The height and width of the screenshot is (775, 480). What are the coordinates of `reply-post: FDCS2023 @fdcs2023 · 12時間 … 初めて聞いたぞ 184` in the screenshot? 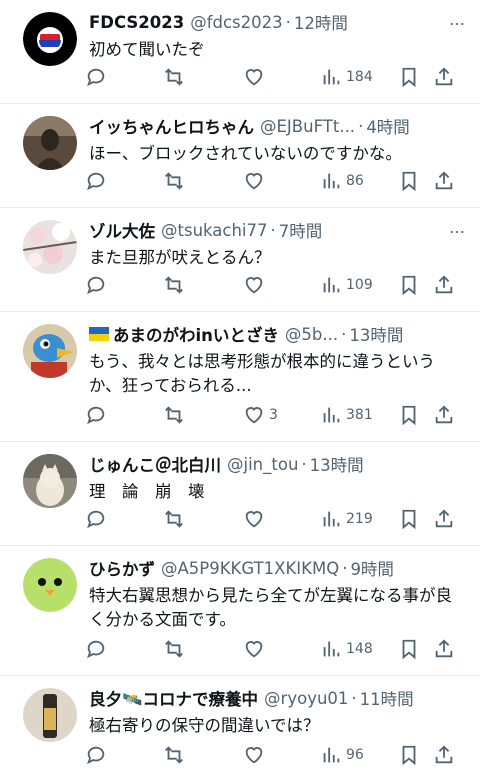 It's located at (240, 52).